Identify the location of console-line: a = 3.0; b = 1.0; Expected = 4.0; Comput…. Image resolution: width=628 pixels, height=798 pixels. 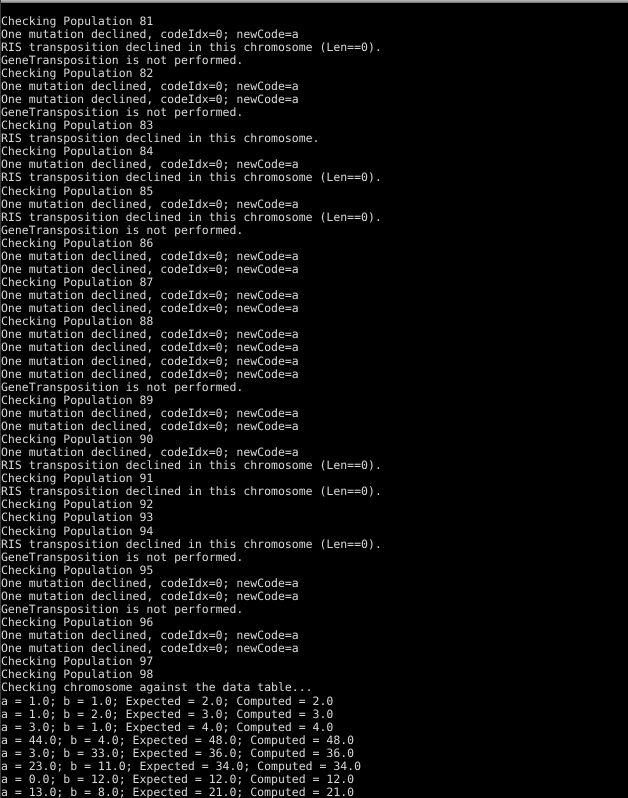
(167, 726).